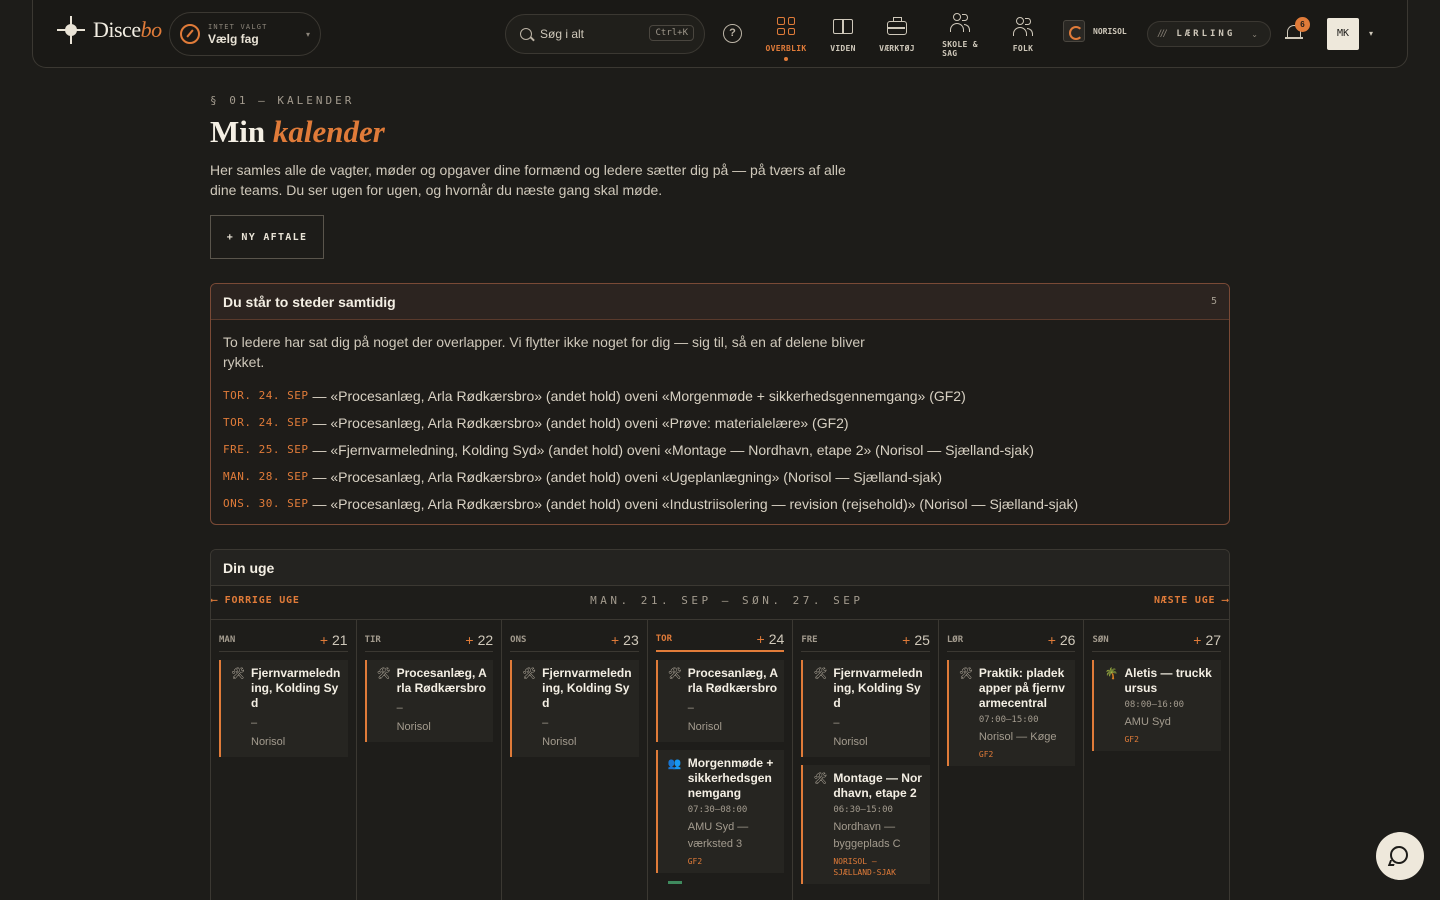 This screenshot has width=1440, height=900. I want to click on briefcase-icon, so click(897, 27).